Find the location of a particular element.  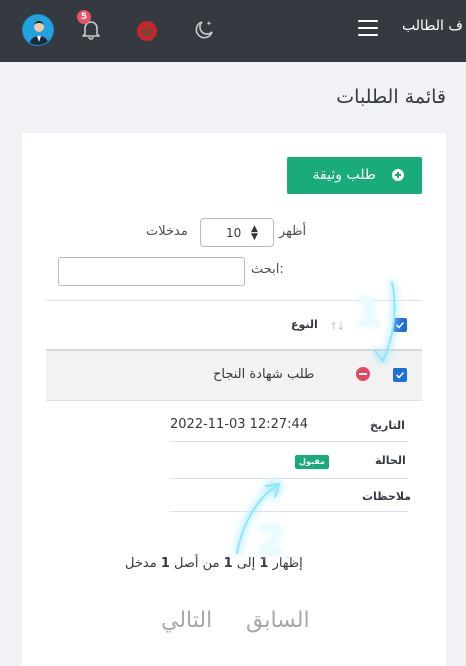

annotation-number-1: 1 is located at coordinates (368, 313).